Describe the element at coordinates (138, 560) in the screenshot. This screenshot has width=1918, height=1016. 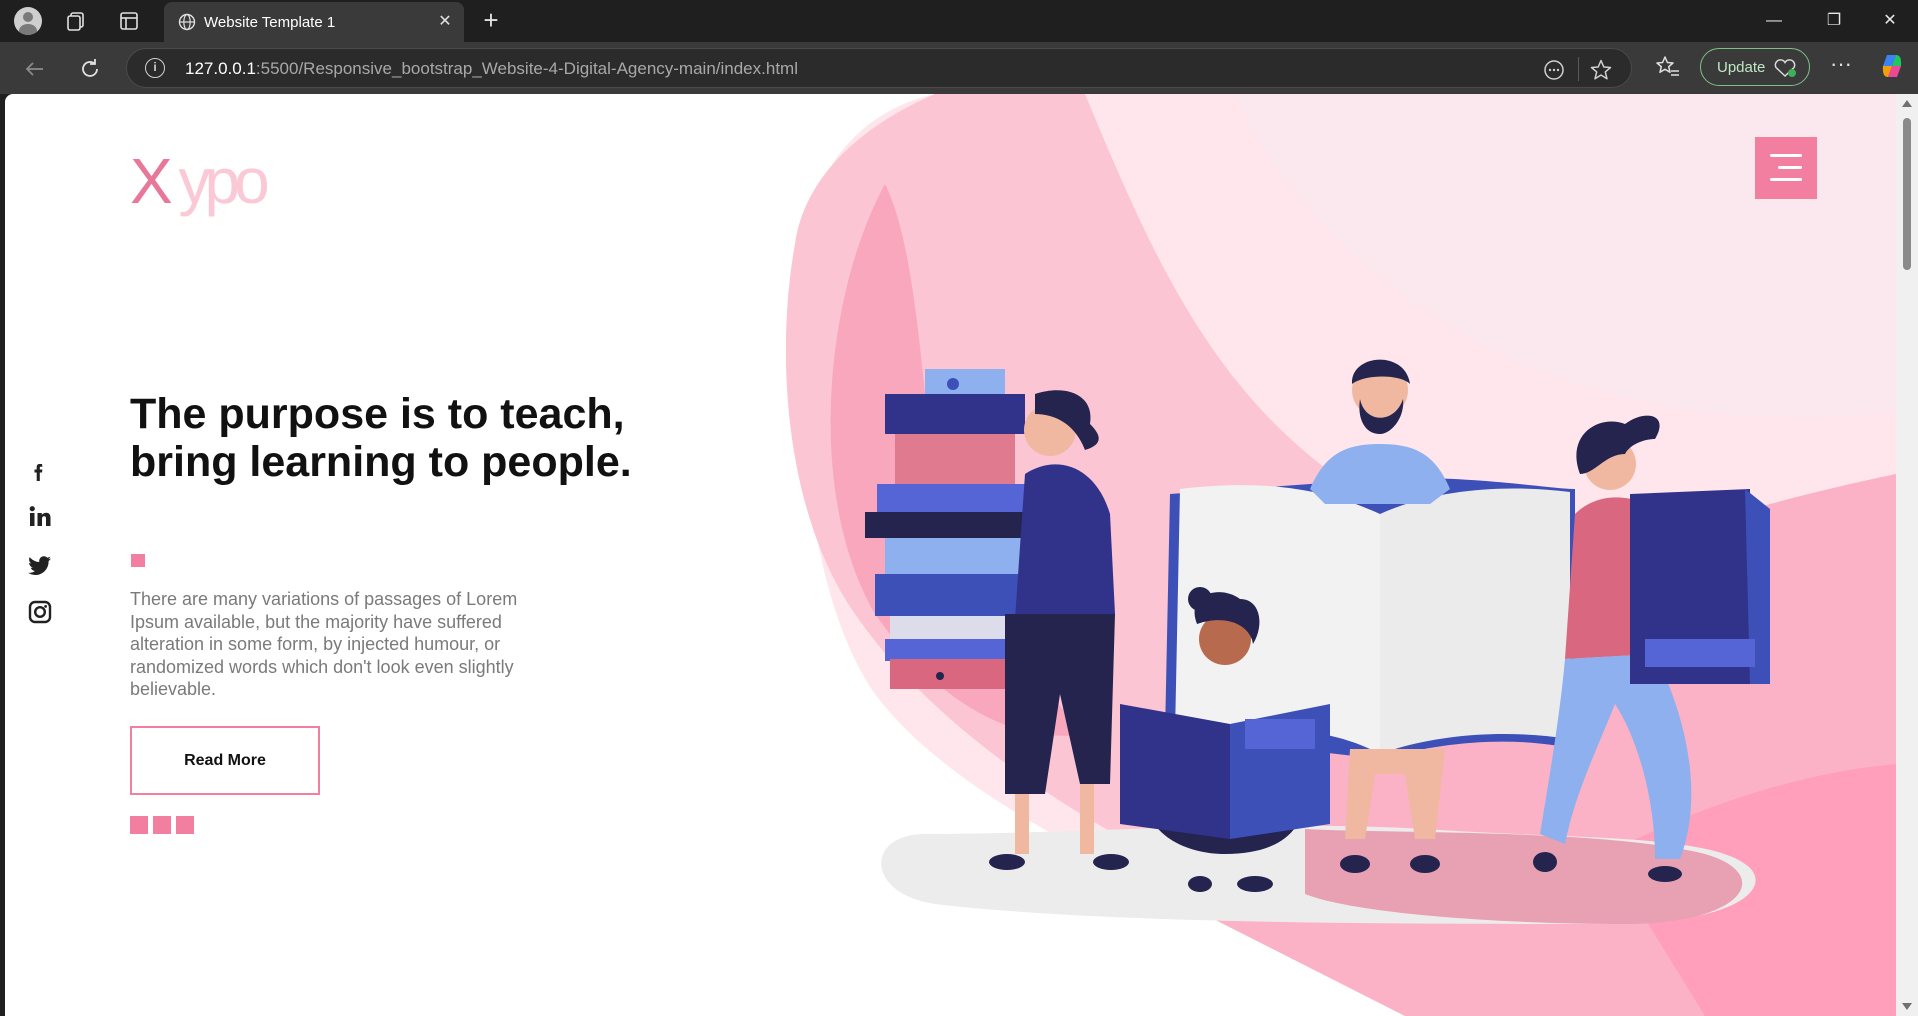
I see `accent-square` at that location.